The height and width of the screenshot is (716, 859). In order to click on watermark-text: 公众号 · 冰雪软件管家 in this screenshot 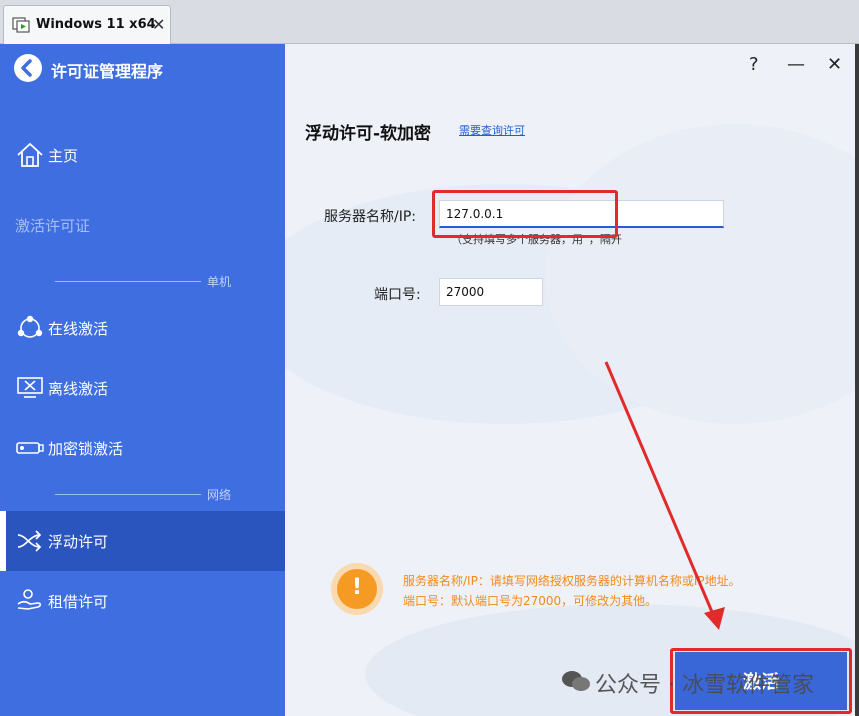, I will do `click(704, 685)`.